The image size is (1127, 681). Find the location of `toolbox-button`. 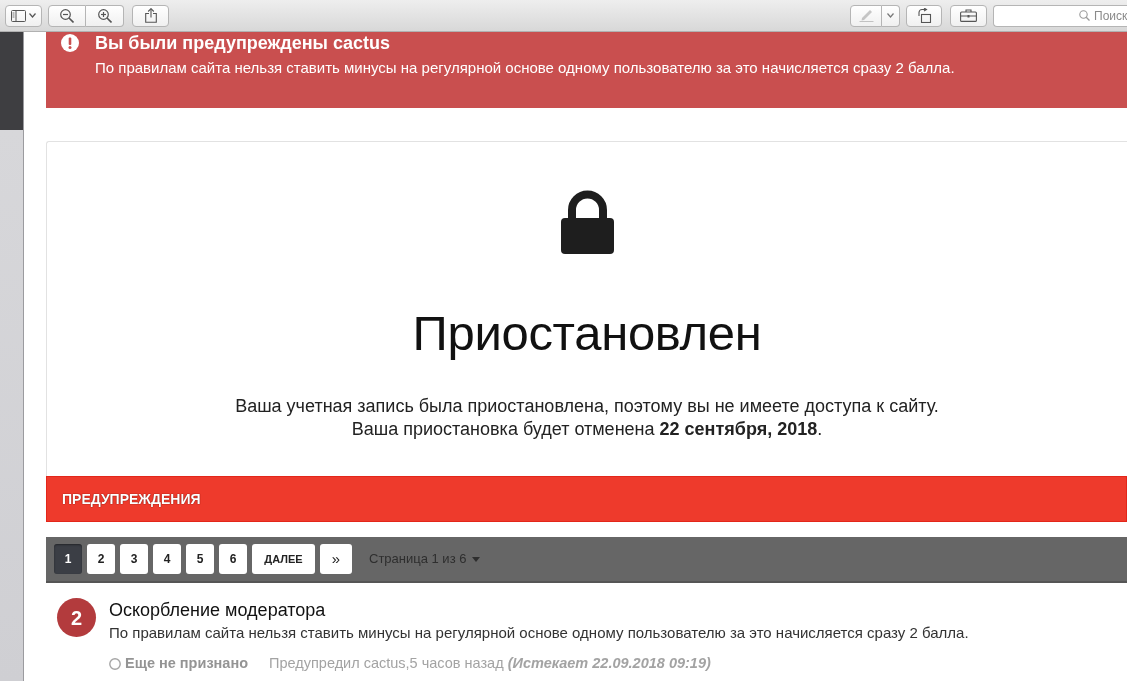

toolbox-button is located at coordinates (968, 15).